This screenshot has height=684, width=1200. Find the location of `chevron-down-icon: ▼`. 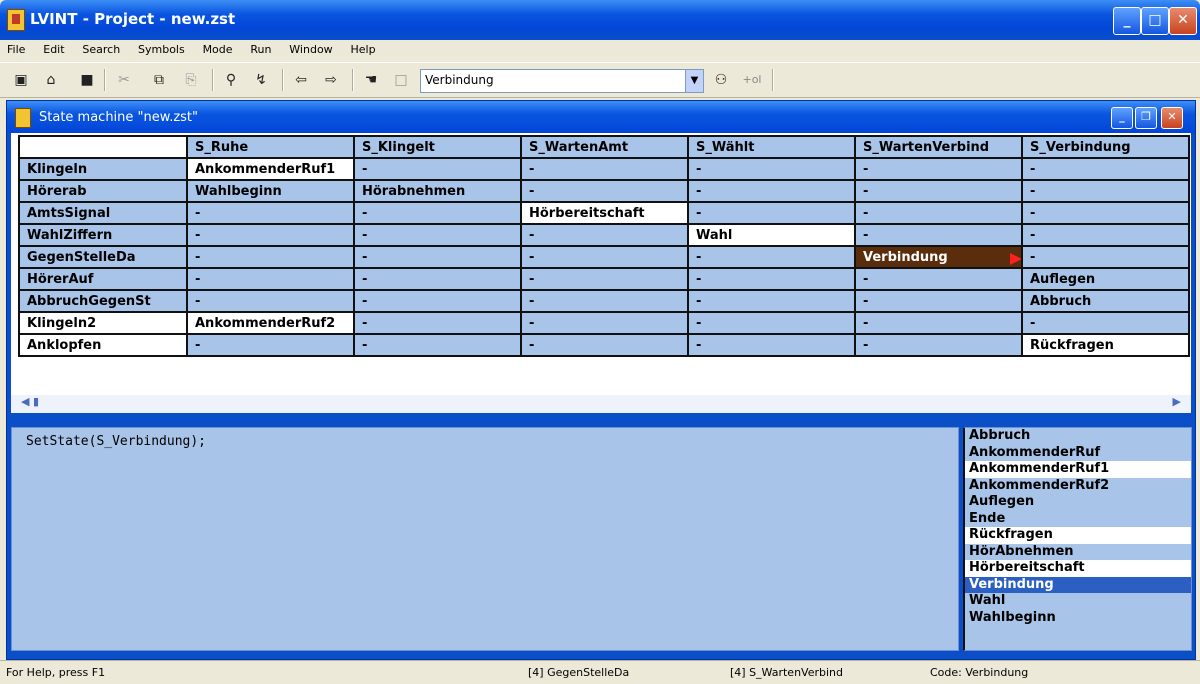

chevron-down-icon: ▼ is located at coordinates (694, 81).